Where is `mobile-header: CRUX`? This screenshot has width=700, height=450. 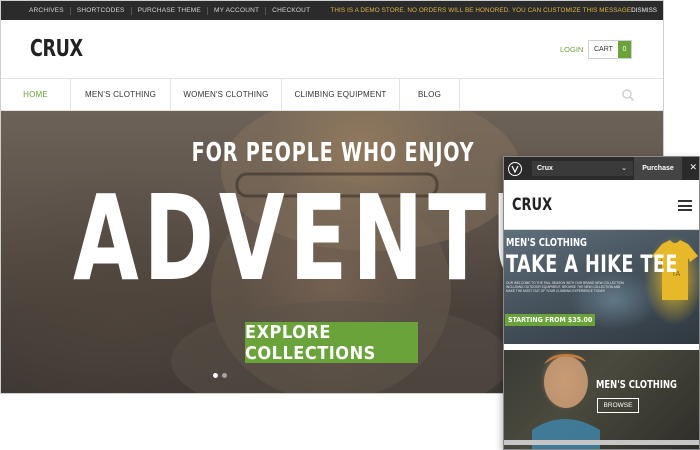 mobile-header: CRUX is located at coordinates (601, 205).